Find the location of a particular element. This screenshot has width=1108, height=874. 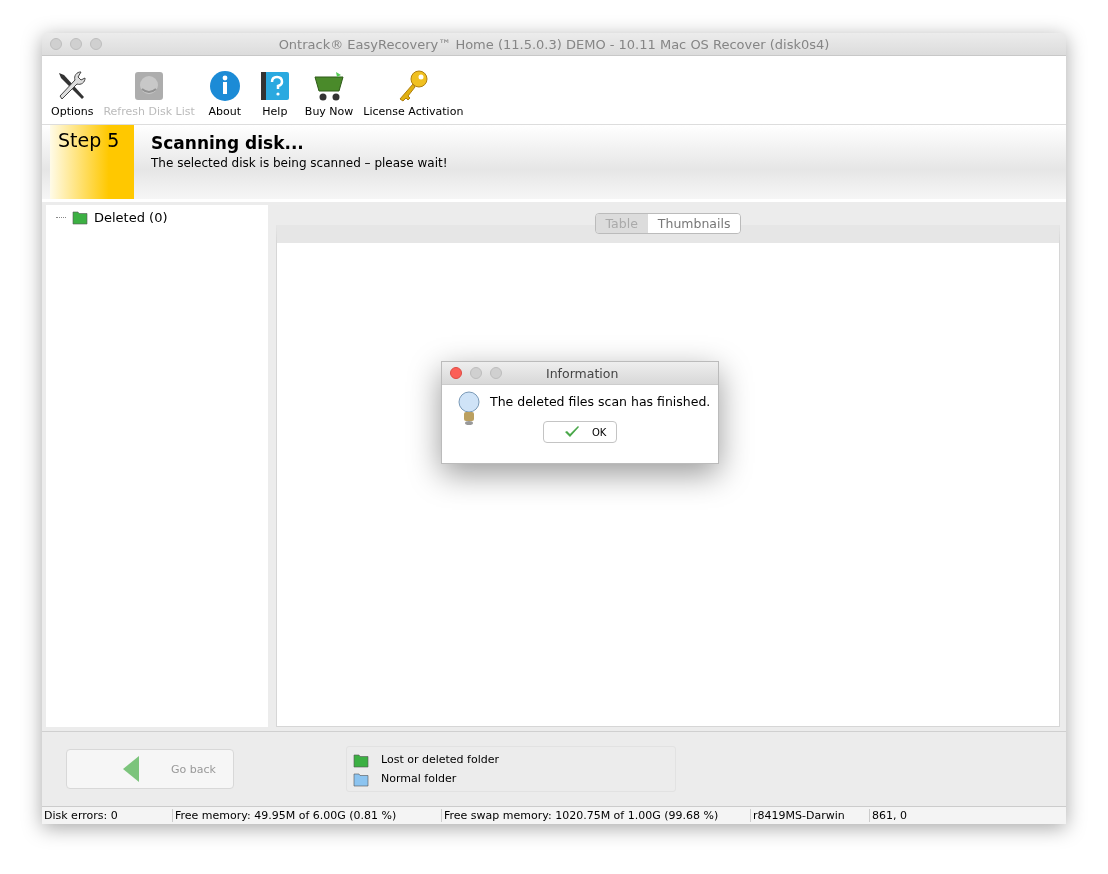

status-text: 861, 0 is located at coordinates (888, 815).